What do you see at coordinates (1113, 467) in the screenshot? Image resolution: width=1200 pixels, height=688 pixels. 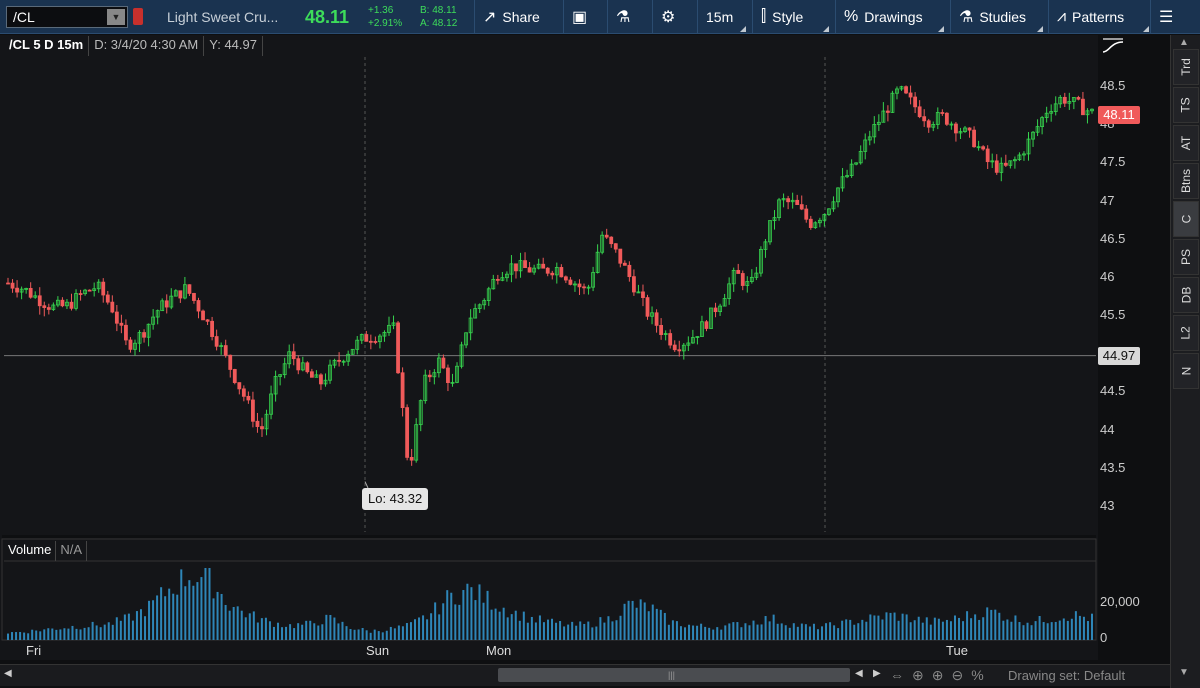 I see `price-tick-label: 43.5` at bounding box center [1113, 467].